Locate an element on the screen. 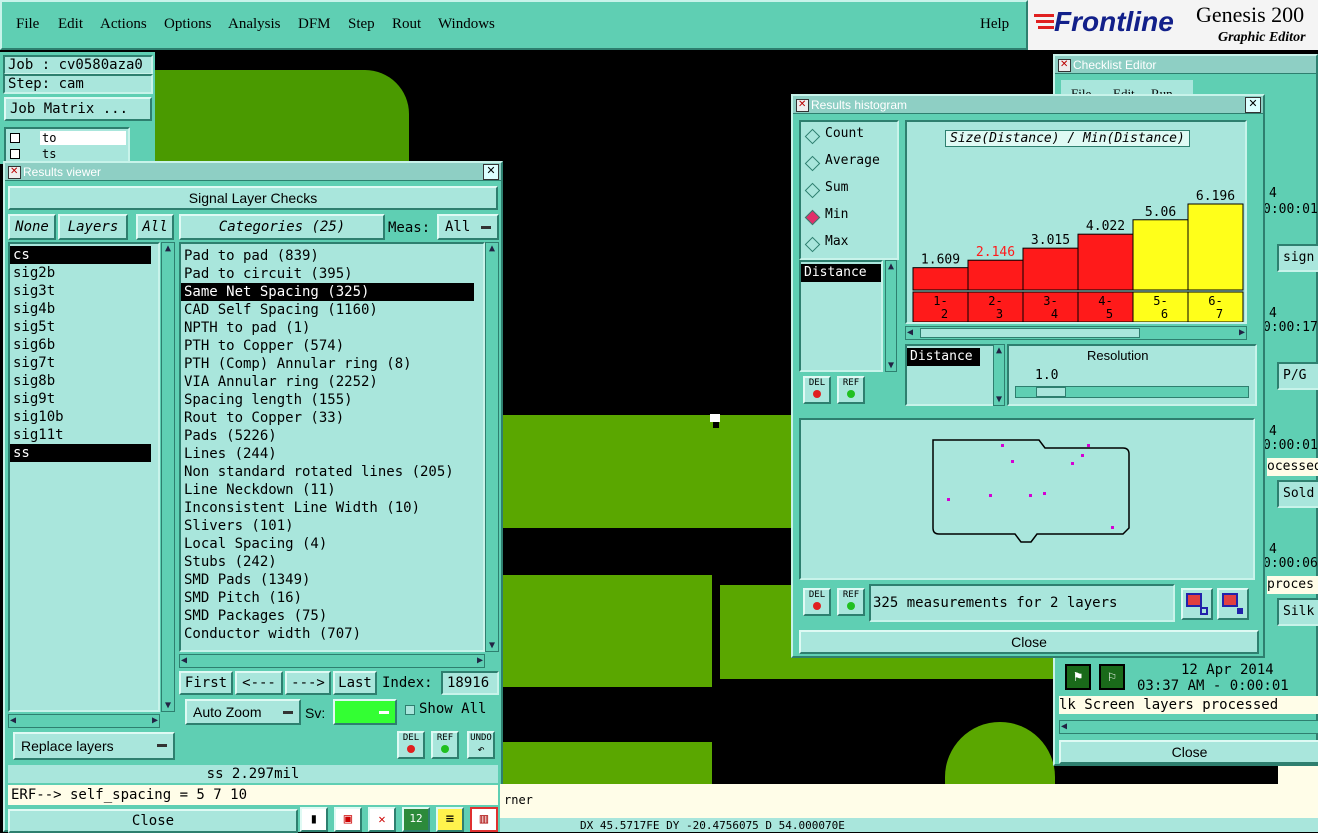  menu-rout: Rout is located at coordinates (406, 24).